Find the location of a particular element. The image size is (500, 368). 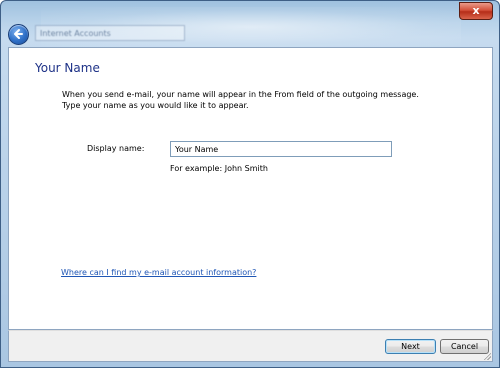

next-button: Next is located at coordinates (410, 346).